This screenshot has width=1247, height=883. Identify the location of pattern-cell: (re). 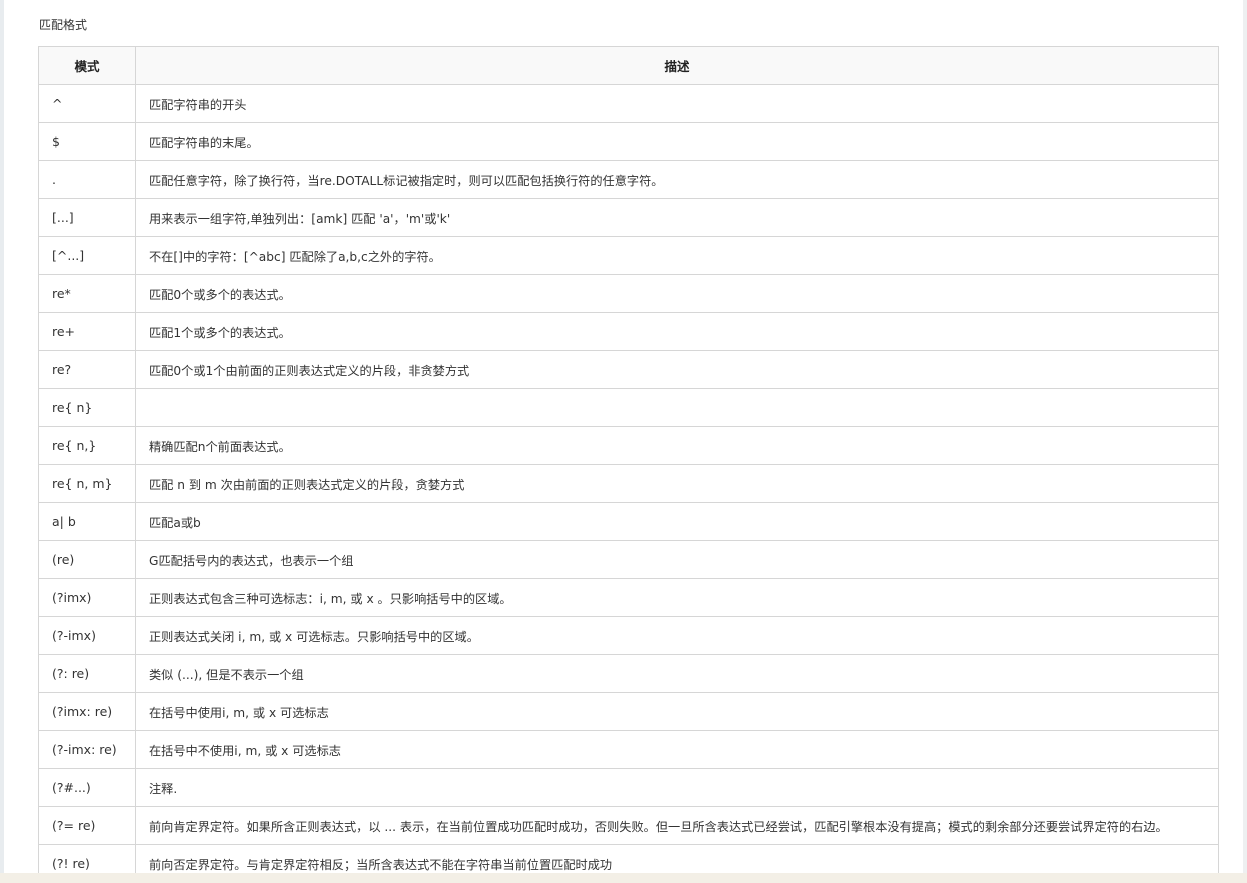
(87, 559).